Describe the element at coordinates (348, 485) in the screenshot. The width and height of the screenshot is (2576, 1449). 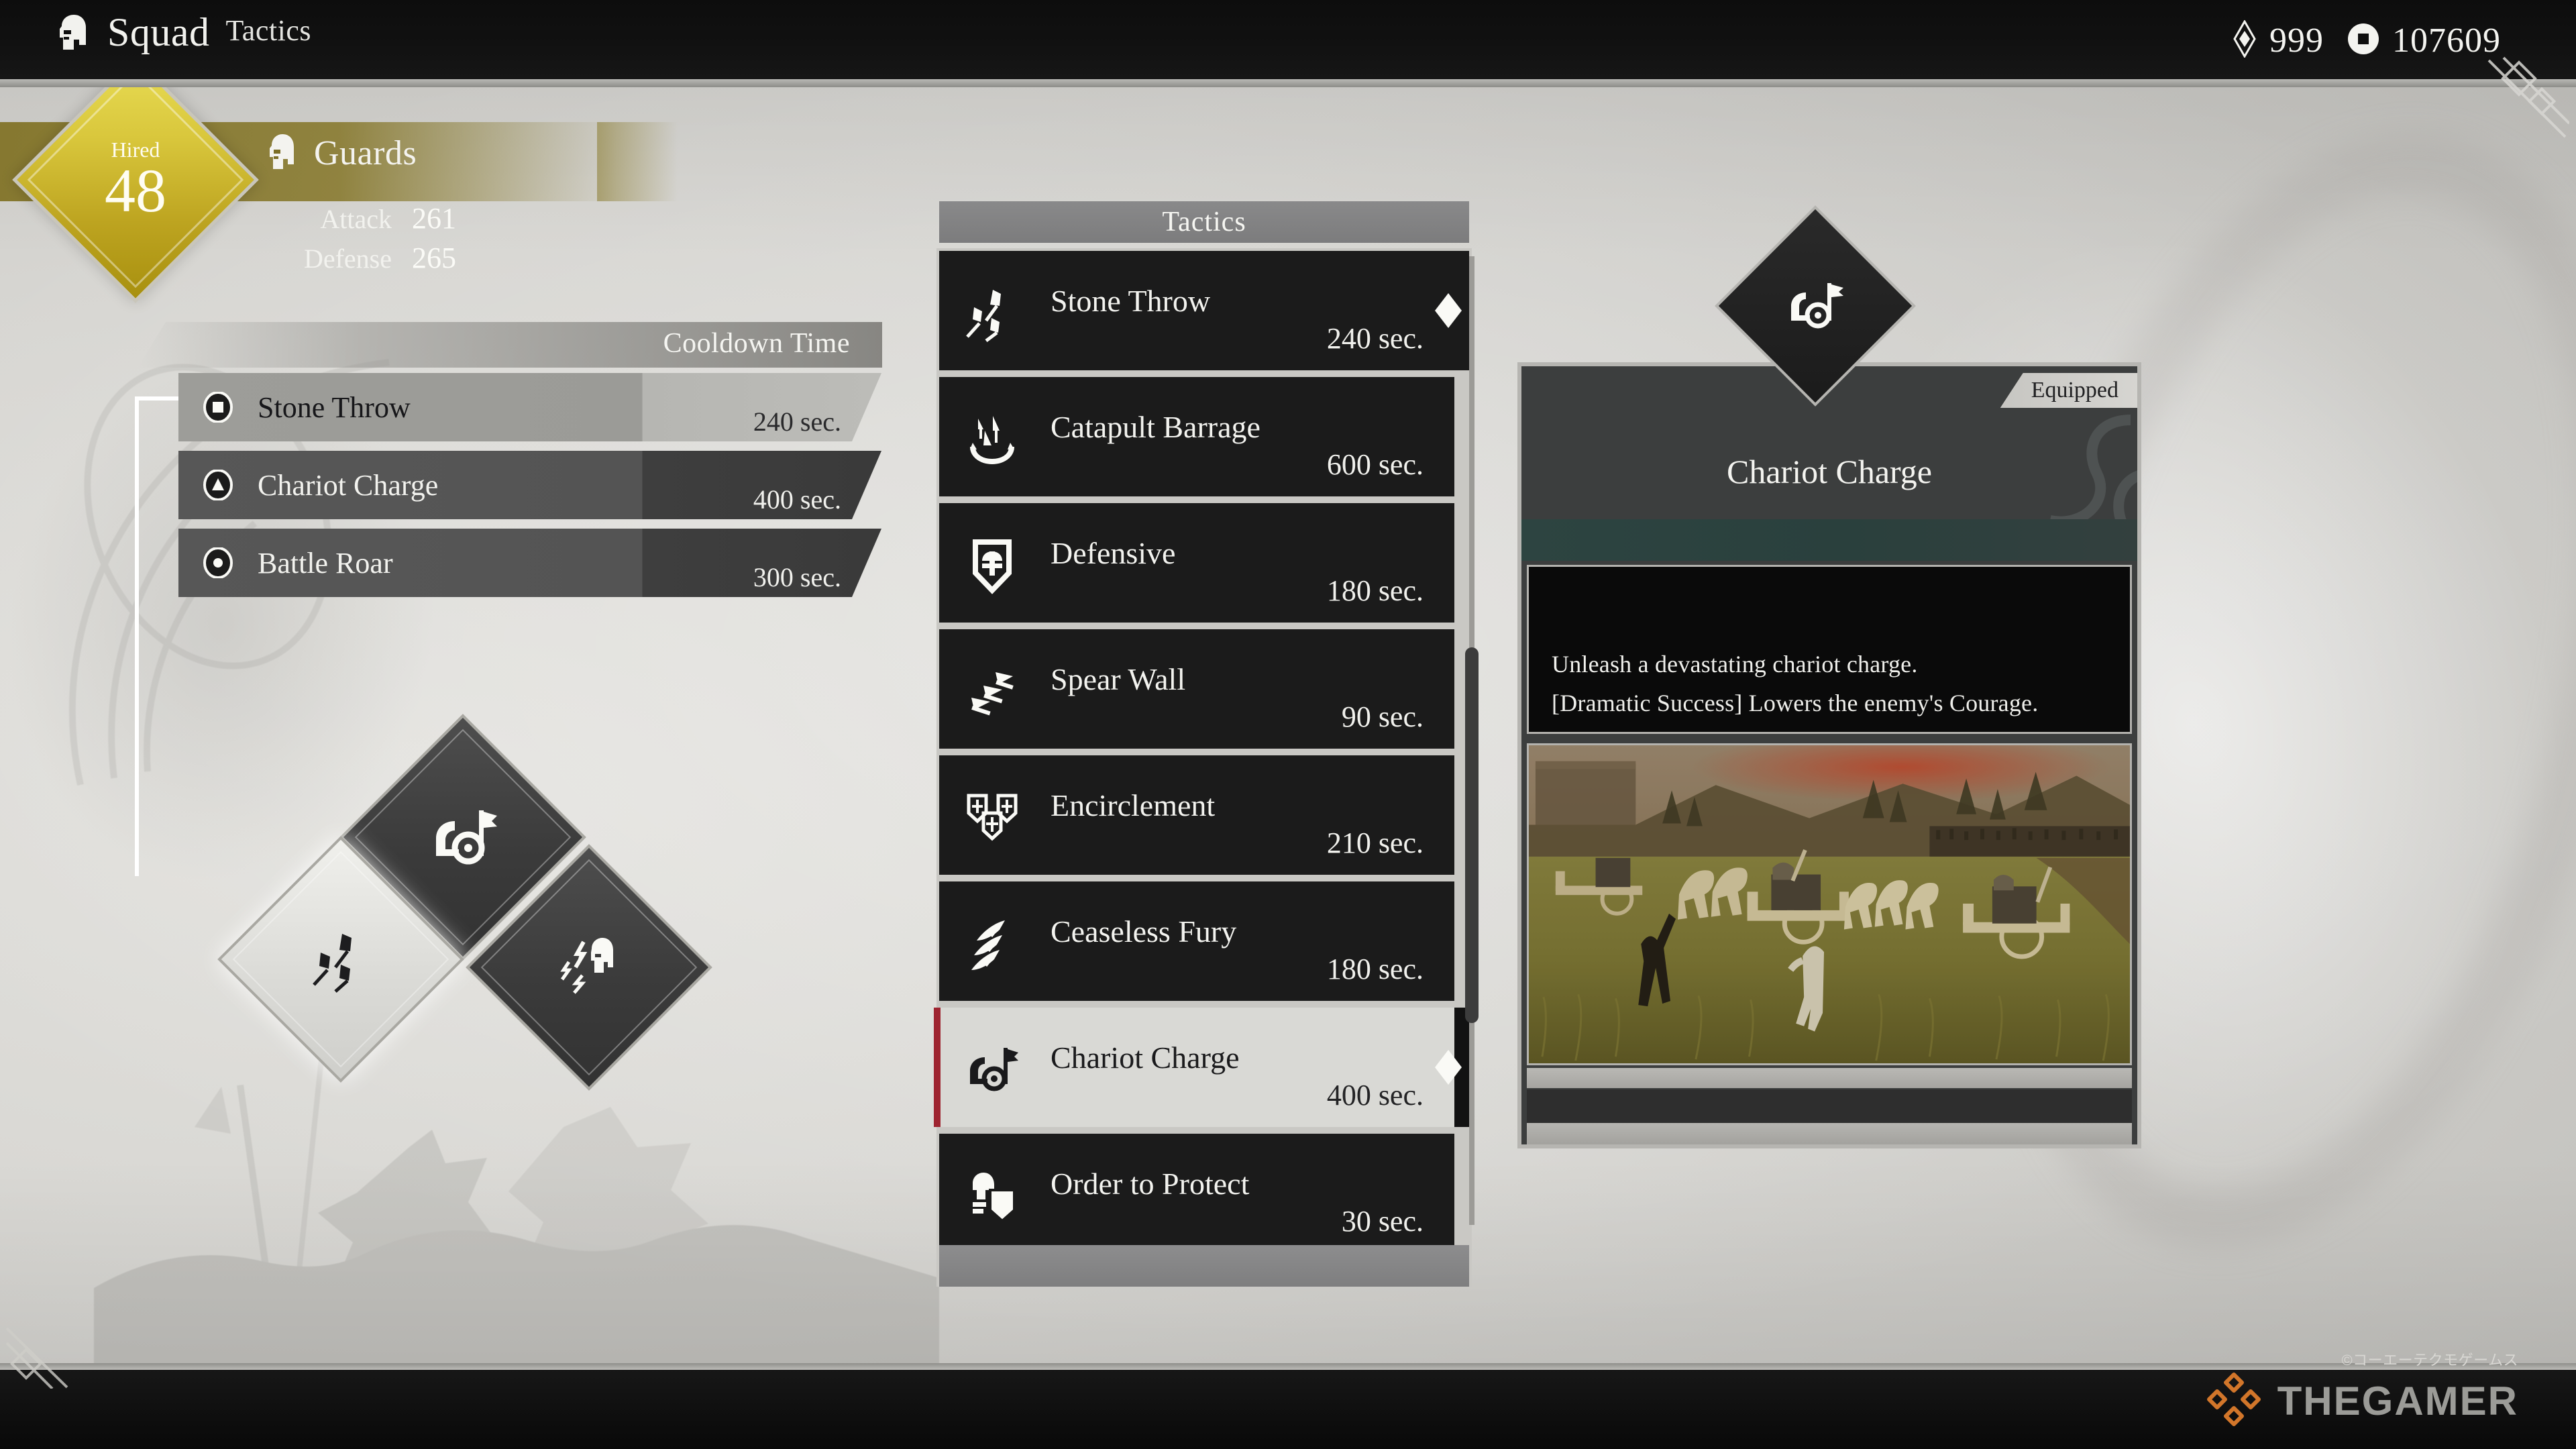
I see `cooldown-name: Chariot Charge` at that location.